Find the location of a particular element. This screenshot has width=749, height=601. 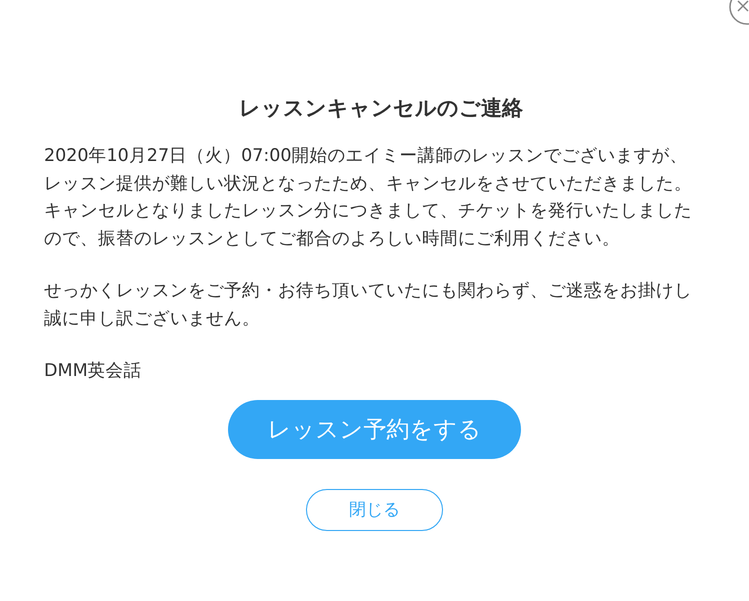

close-button: 閉じる is located at coordinates (374, 509).